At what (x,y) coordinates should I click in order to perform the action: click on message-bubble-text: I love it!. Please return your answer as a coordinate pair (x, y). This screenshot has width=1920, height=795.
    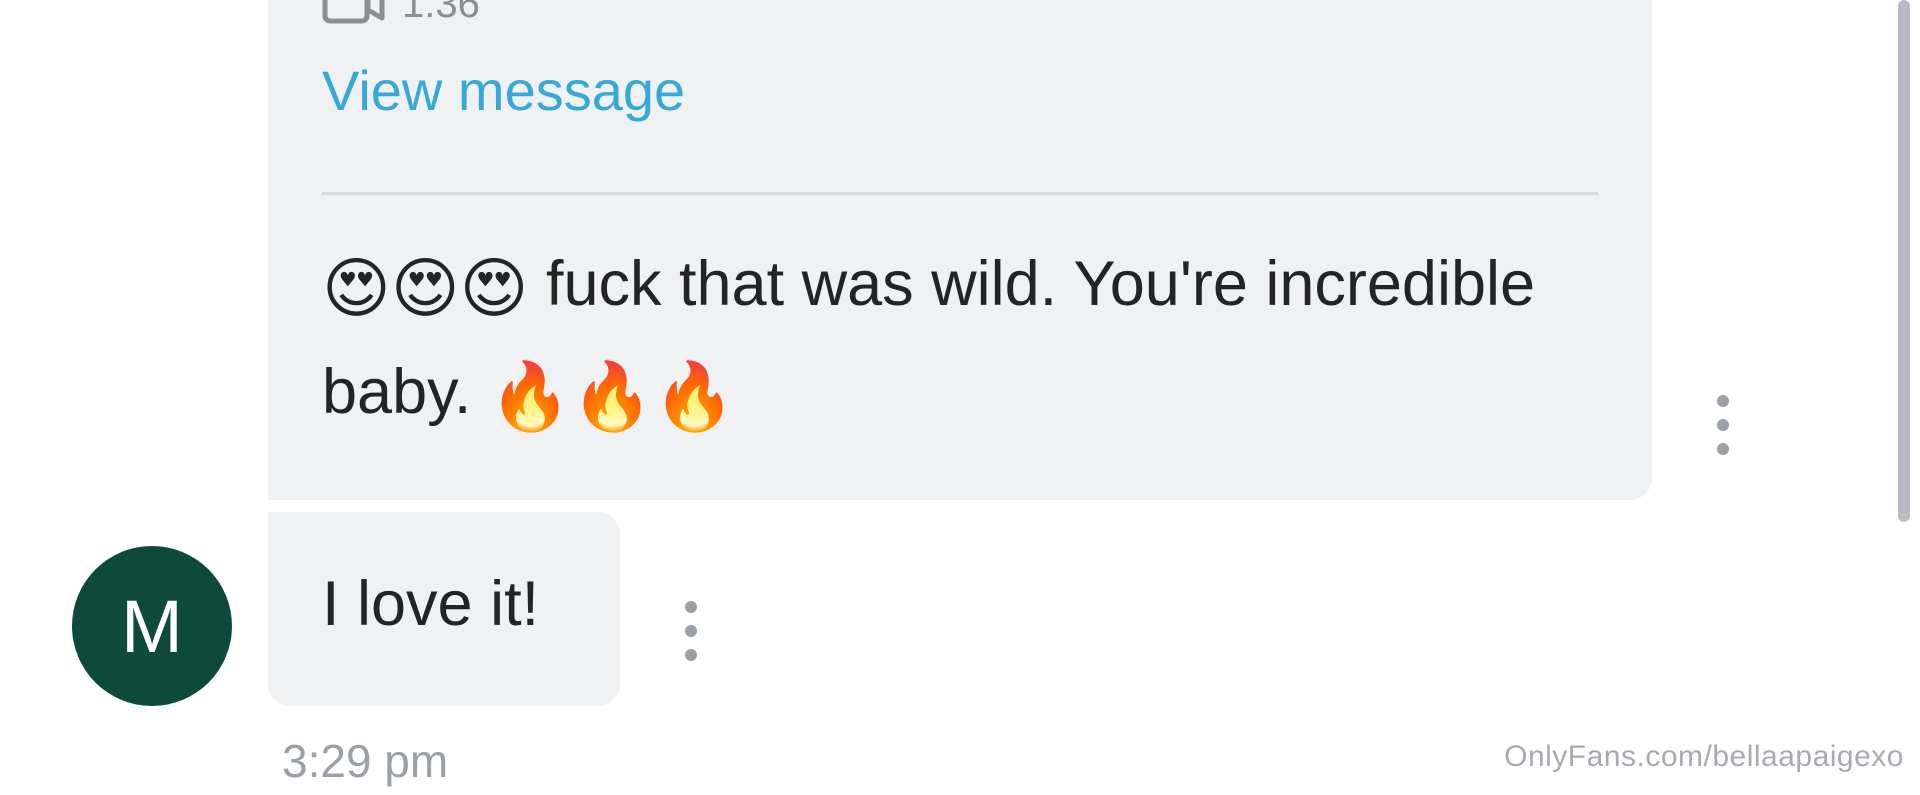
    Looking at the image, I should click on (444, 609).